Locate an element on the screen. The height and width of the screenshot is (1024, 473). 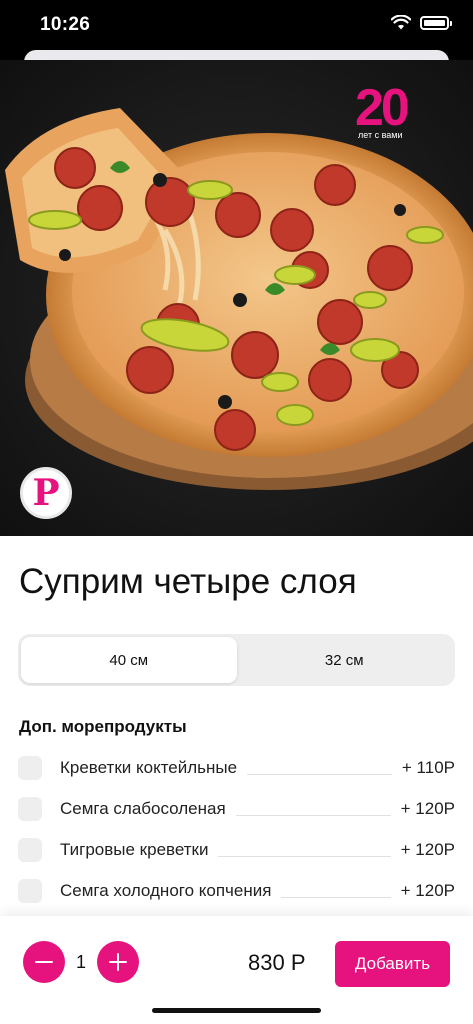
add-to-cart-button: Добавить is located at coordinates (392, 964).